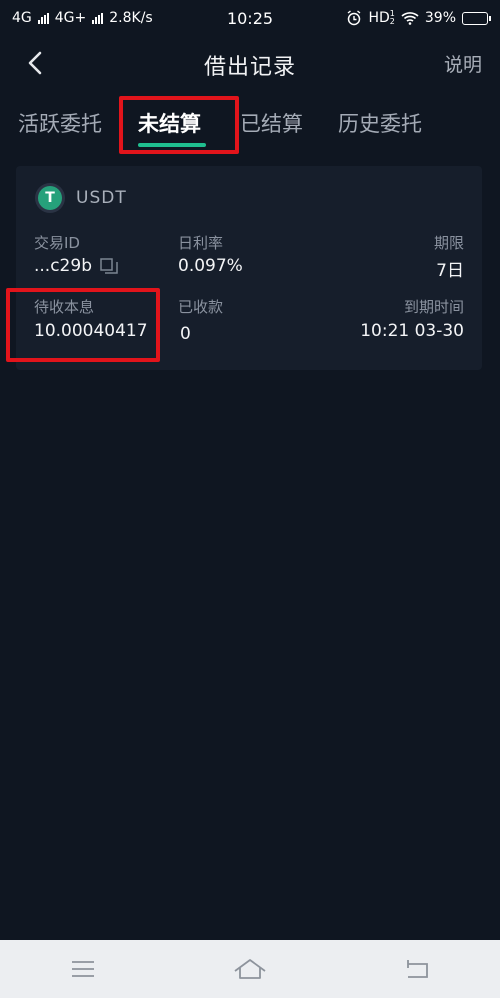 Image resolution: width=500 pixels, height=998 pixels. I want to click on tab-highlight-box, so click(179, 125).